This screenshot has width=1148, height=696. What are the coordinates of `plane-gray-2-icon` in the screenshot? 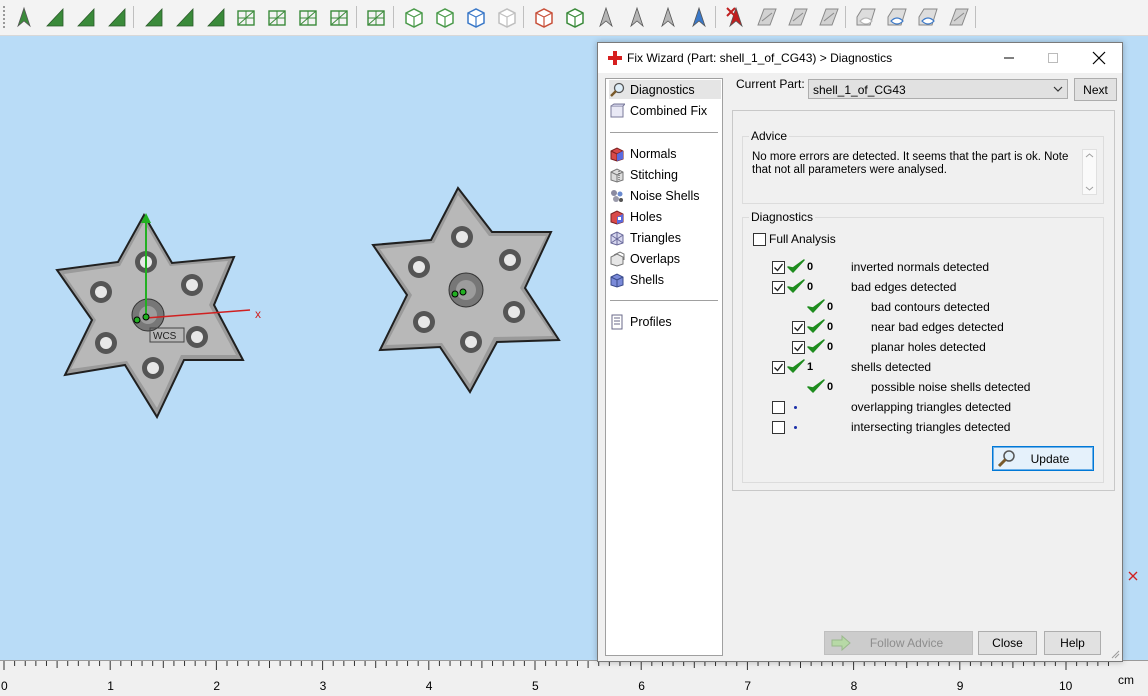 It's located at (798, 17).